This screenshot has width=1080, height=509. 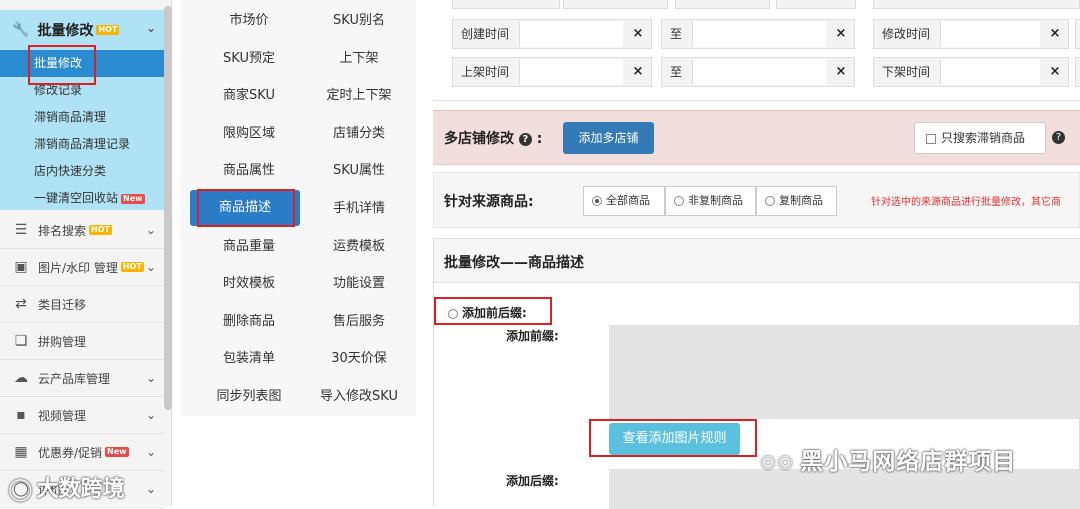 What do you see at coordinates (21, 415) in the screenshot?
I see `video-icon: ▪` at bounding box center [21, 415].